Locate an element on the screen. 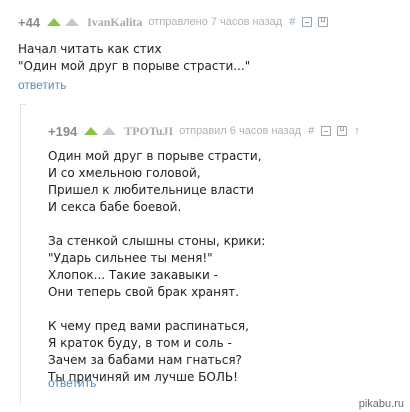  comment-header: +194 TPOTuJI отправил 6 часов назад # ↑ is located at coordinates (204, 131).